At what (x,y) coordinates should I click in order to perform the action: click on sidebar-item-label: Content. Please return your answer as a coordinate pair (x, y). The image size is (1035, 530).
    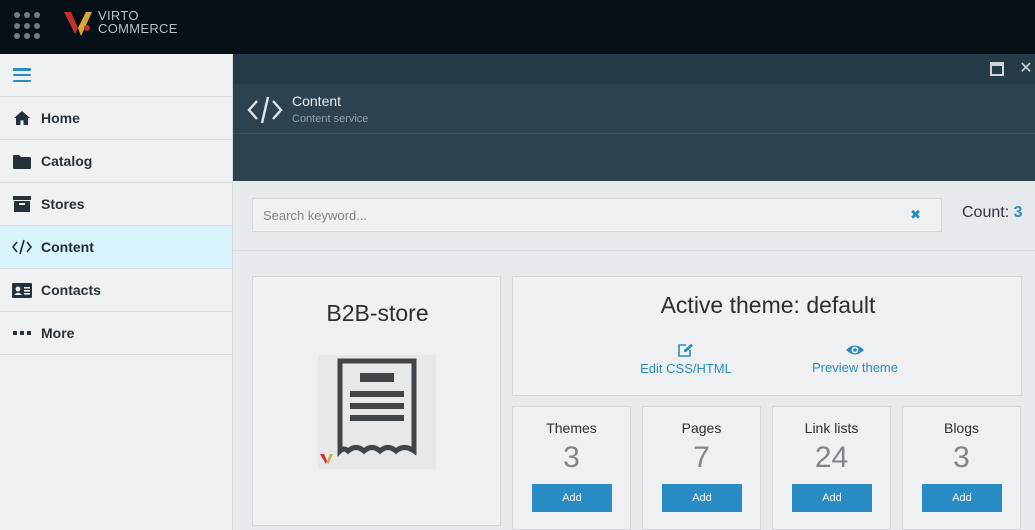
    Looking at the image, I should click on (67, 247).